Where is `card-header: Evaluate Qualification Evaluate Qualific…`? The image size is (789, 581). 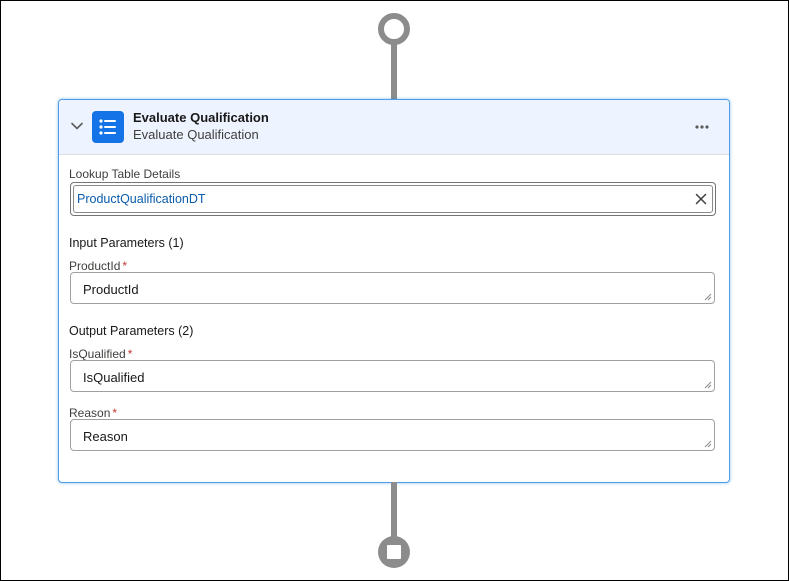 card-header: Evaluate Qualification Evaluate Qualific… is located at coordinates (394, 127).